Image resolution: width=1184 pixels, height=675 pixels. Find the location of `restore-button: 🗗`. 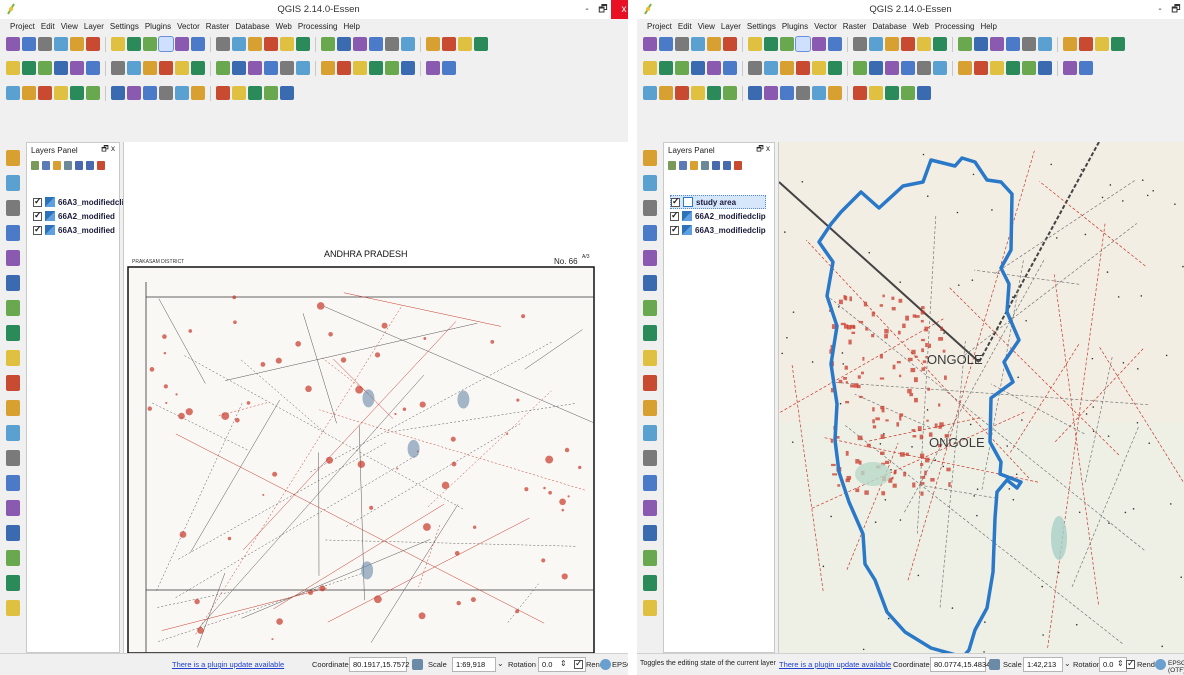

restore-button: 🗗 is located at coordinates (1176, 9).